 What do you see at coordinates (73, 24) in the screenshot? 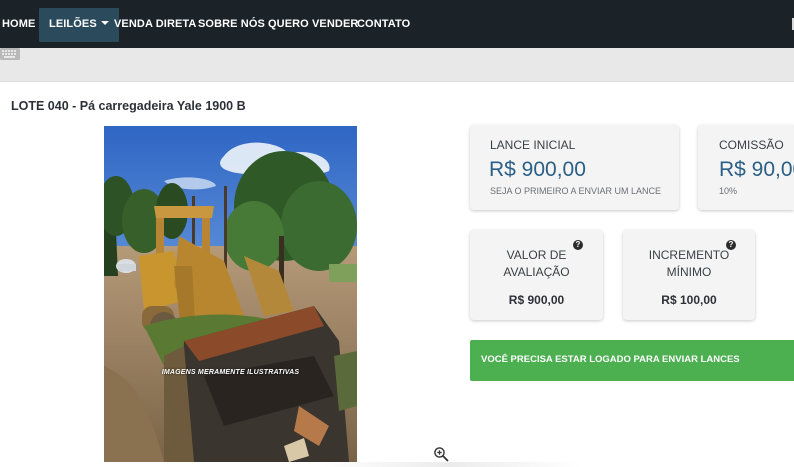
I see `nav-leiloes-label: LEILÕES` at bounding box center [73, 24].